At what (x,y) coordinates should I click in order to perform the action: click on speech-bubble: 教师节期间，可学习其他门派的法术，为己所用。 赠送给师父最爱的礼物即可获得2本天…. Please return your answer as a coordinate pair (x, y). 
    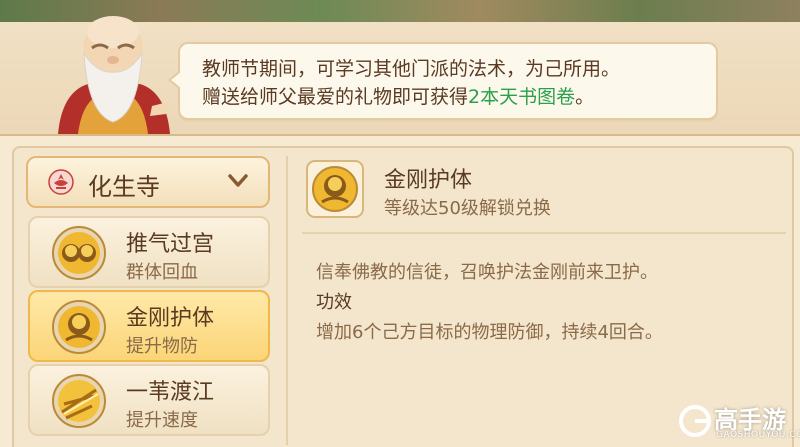
    Looking at the image, I should click on (443, 81).